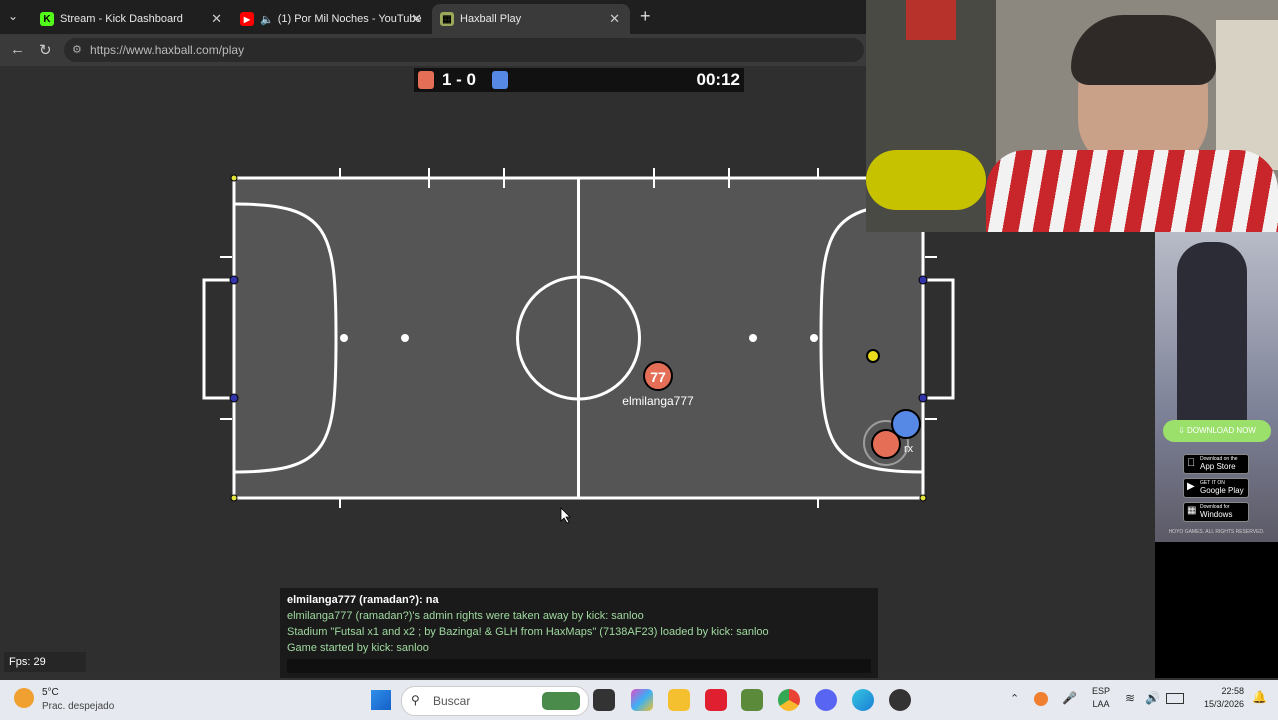  What do you see at coordinates (1183, 430) in the screenshot?
I see `download-icon: ⇩` at bounding box center [1183, 430].